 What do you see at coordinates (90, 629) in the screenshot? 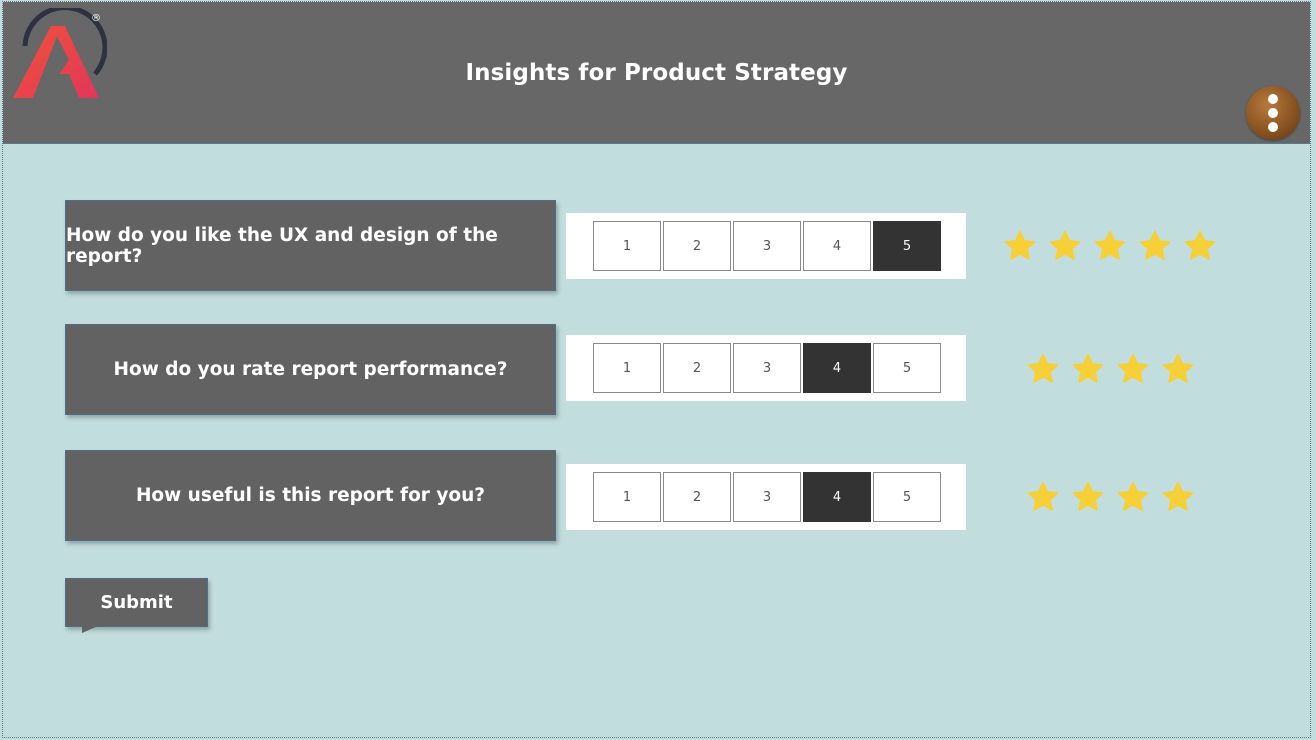
I see `submit-callout-tail` at bounding box center [90, 629].